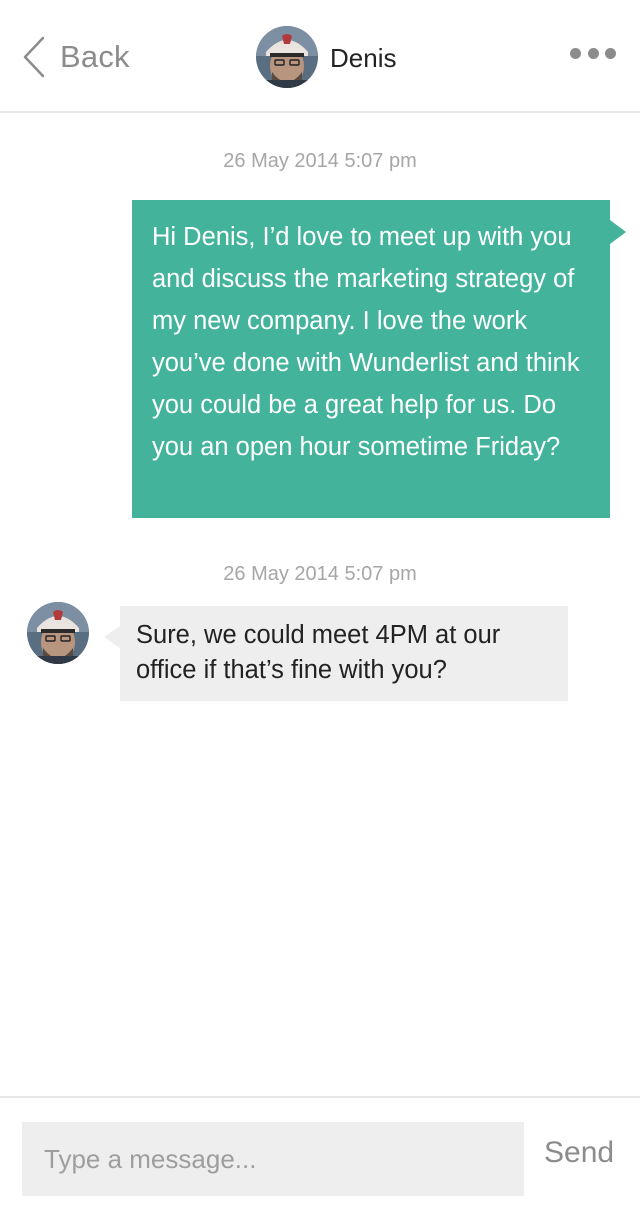 The height and width of the screenshot is (1218, 640). Describe the element at coordinates (326, 57) in the screenshot. I see `contact-info: Denis` at that location.